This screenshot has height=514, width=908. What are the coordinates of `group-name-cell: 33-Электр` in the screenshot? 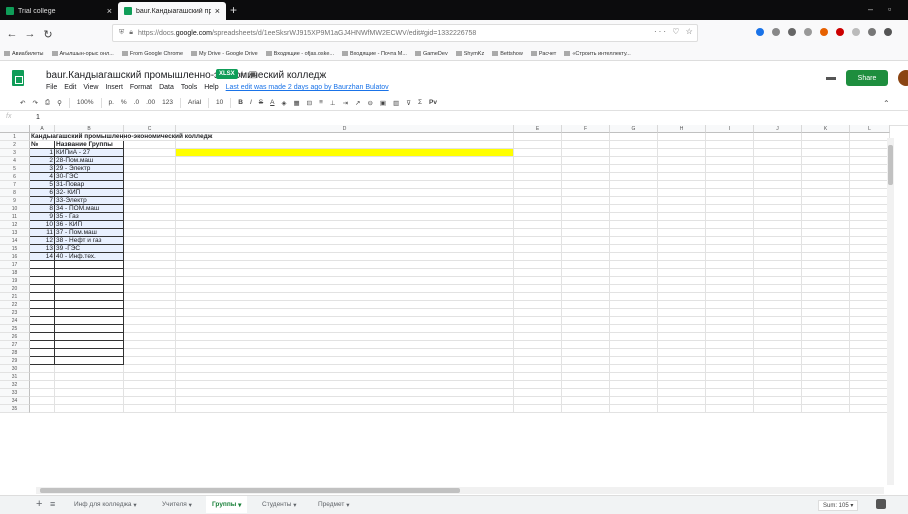 It's located at (89, 201).